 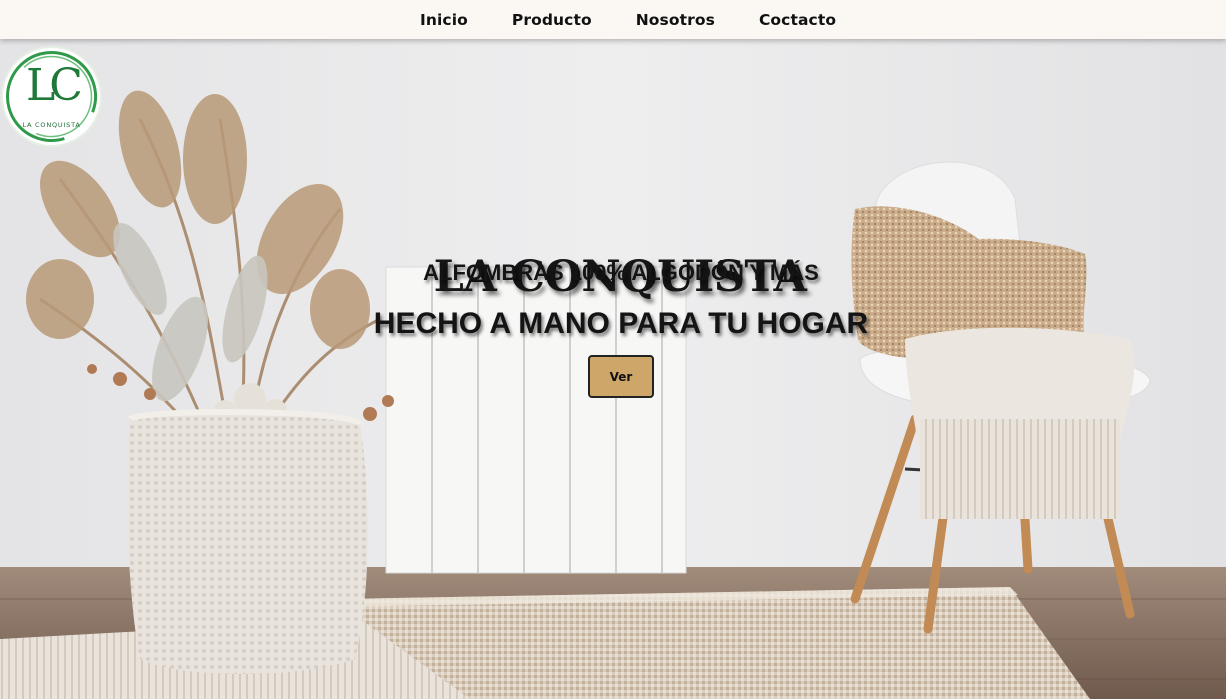 I want to click on ver-button: Ver, so click(x=621, y=376).